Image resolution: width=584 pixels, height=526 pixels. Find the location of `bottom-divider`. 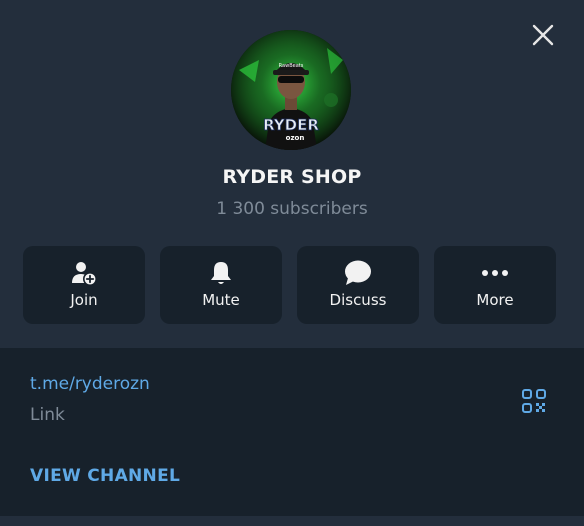

bottom-divider is located at coordinates (292, 521).